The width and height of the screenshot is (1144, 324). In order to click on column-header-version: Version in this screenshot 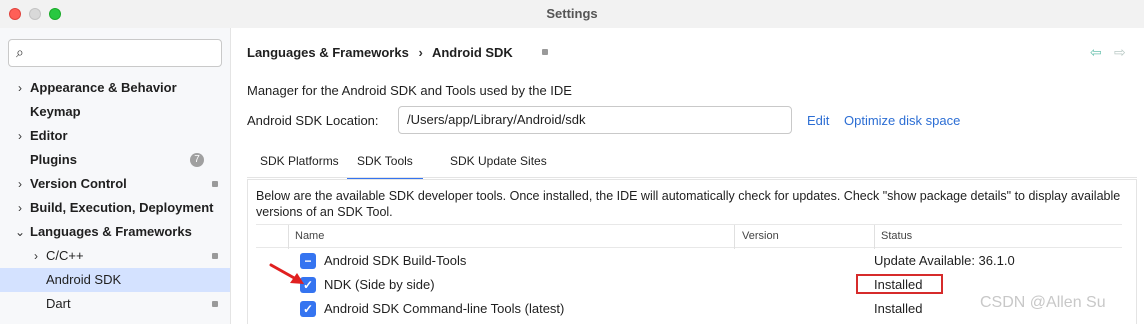, I will do `click(760, 236)`.